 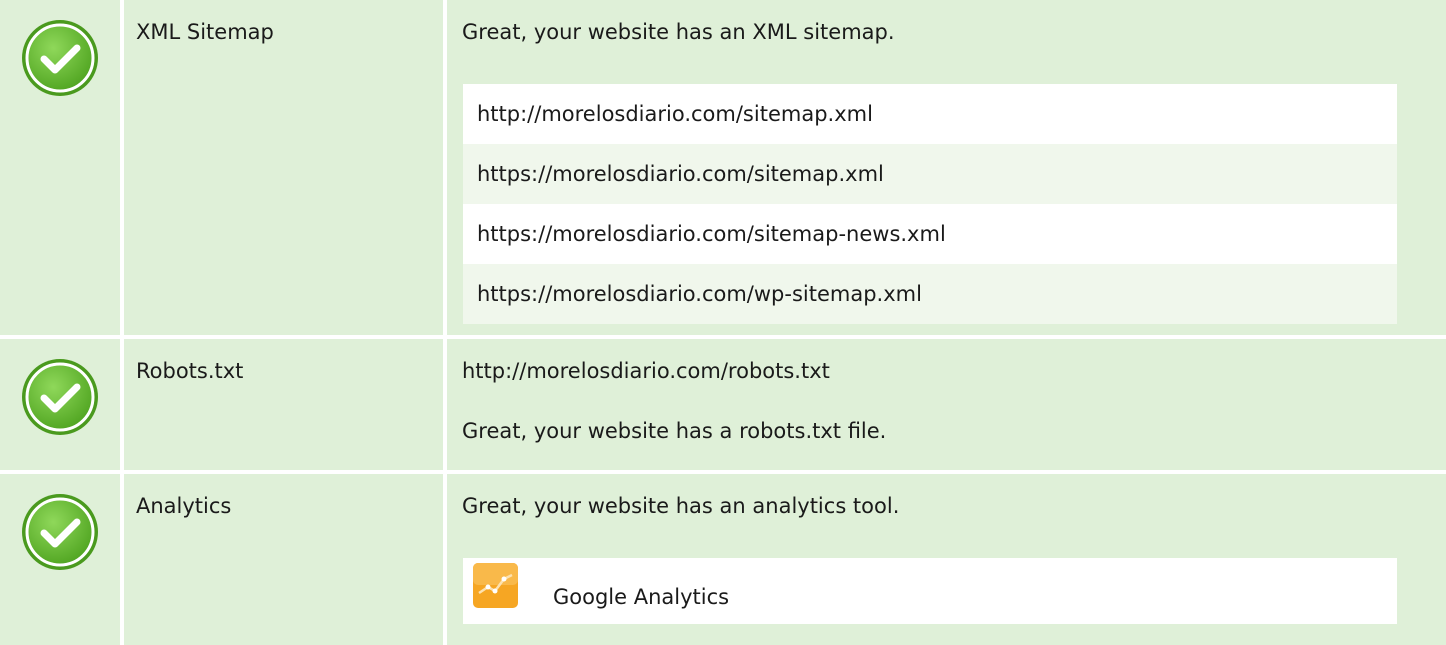 I want to click on sitemap-url: https://morelosdiario.com/sitemap.xml, so click(x=930, y=174).